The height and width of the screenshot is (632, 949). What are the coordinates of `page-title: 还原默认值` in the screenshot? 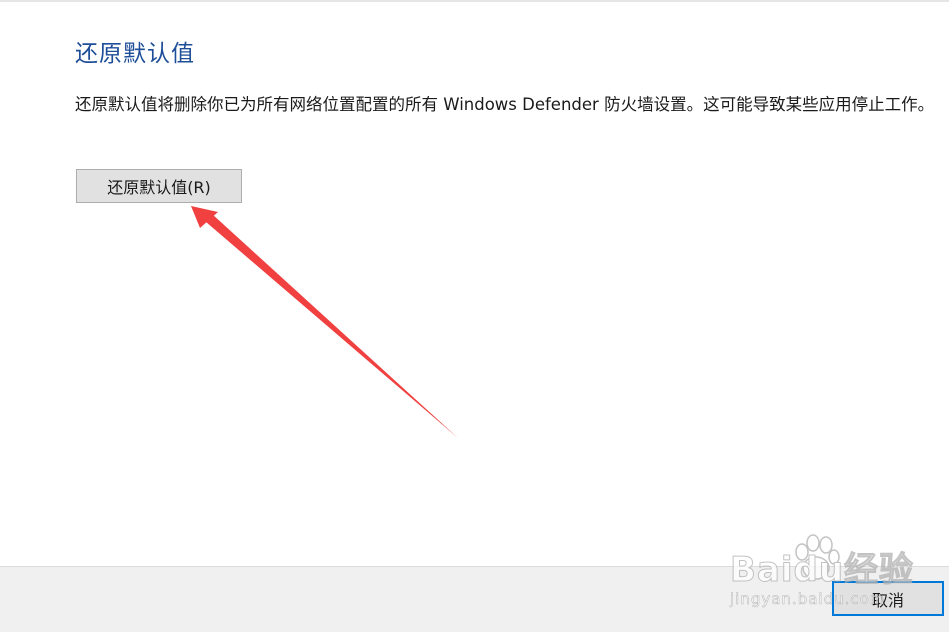 It's located at (135, 54).